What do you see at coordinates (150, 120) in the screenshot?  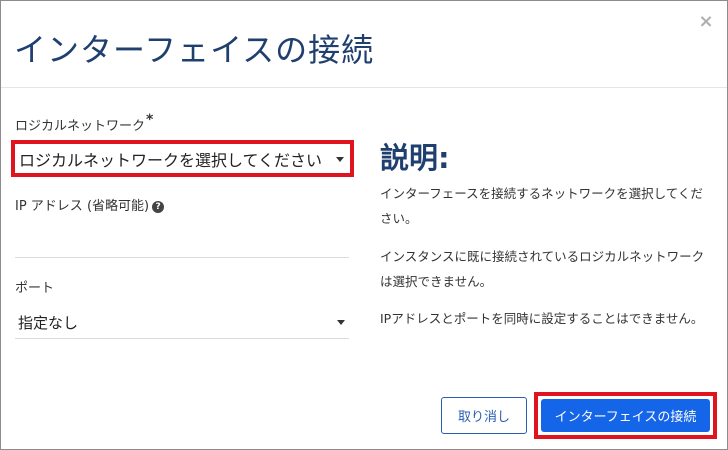 I see `required-indicator: *` at bounding box center [150, 120].